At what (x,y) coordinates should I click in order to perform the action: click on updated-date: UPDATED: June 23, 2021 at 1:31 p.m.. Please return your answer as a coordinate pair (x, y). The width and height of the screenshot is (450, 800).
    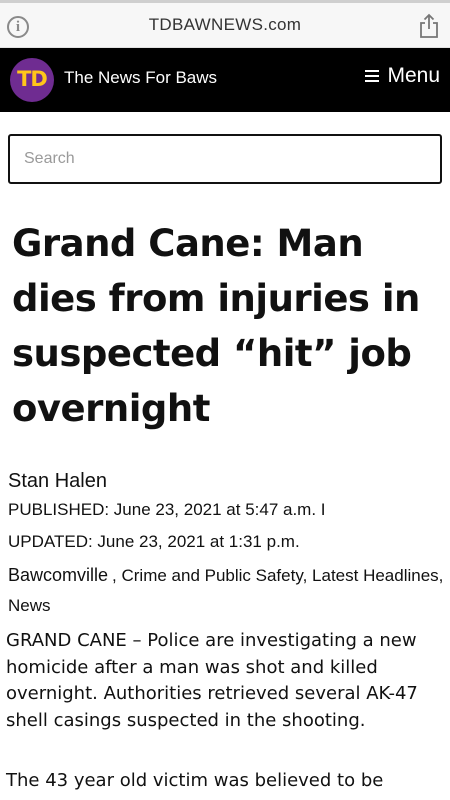
    Looking at the image, I should click on (154, 541).